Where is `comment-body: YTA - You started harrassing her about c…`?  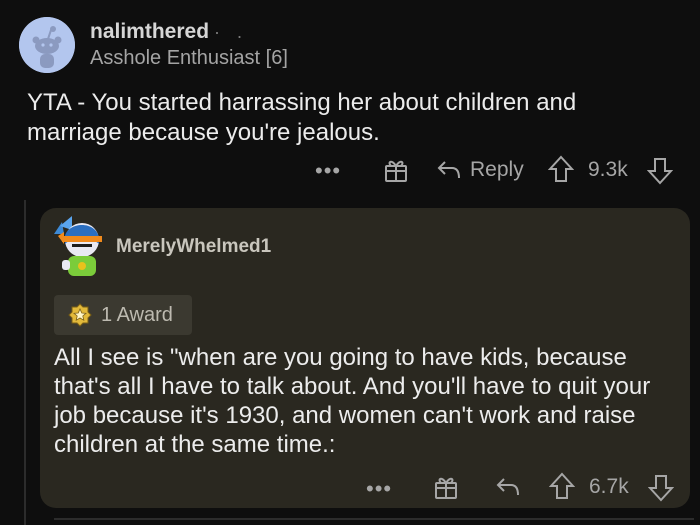 comment-body: YTA - You started harrassing her about c… is located at coordinates (302, 117).